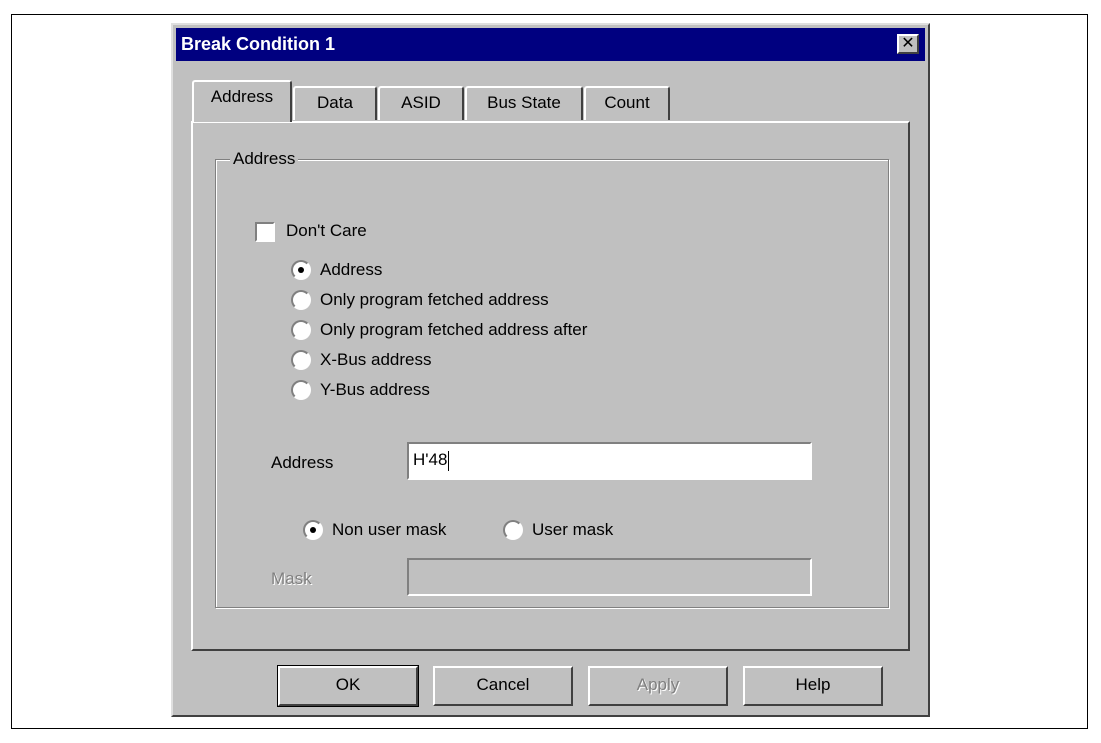 This screenshot has height=743, width=1101. Describe the element at coordinates (242, 96) in the screenshot. I see `tab-address-label: Address` at that location.